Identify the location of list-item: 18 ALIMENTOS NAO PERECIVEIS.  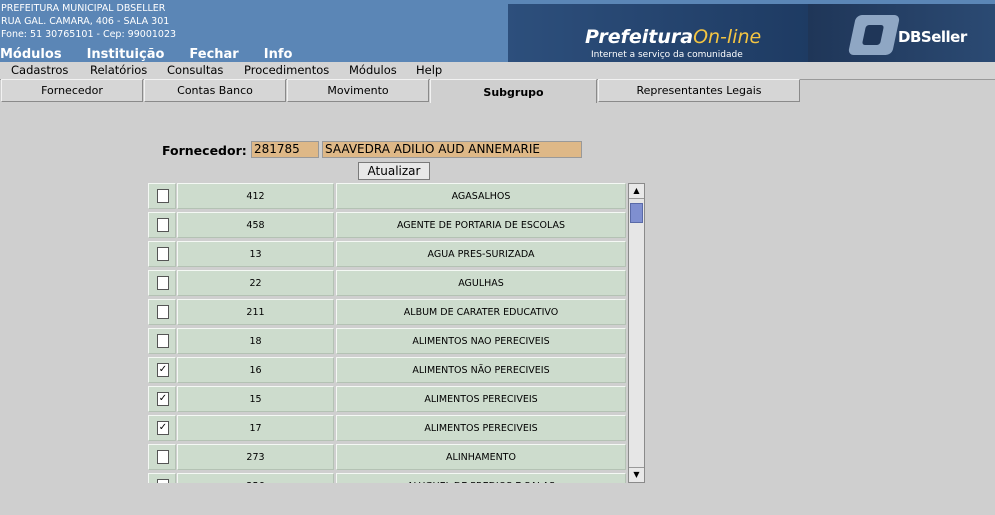
(387, 342).